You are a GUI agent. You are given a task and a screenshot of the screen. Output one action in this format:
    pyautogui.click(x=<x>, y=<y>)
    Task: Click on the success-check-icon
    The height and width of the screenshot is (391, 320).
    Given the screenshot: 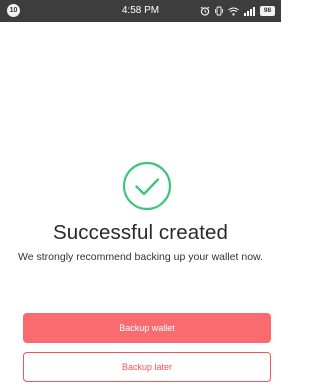 What is the action you would take?
    pyautogui.click(x=147, y=186)
    